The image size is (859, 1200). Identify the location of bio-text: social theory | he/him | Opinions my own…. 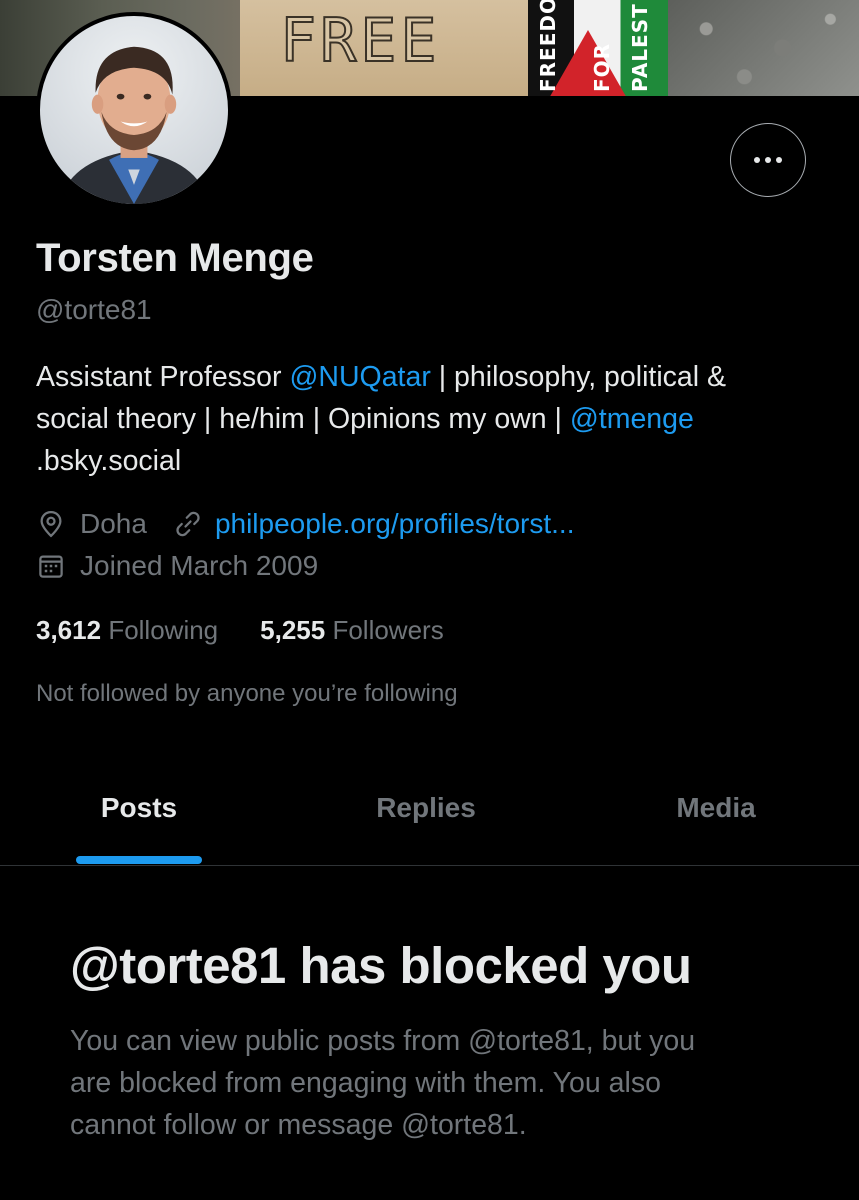
(303, 419).